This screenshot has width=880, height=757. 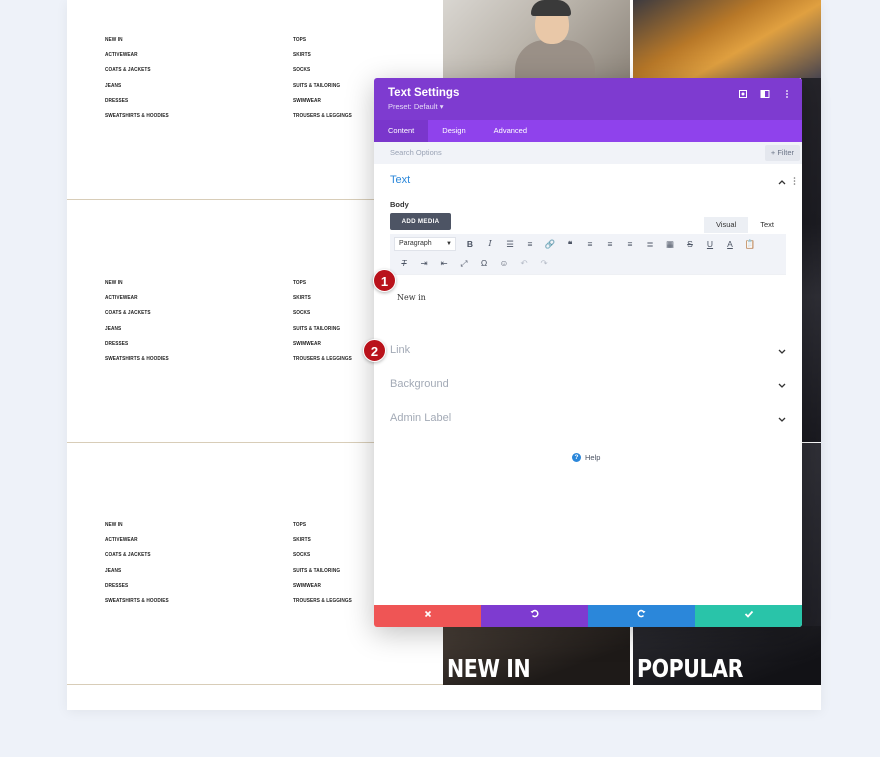 What do you see at coordinates (384, 280) in the screenshot?
I see `step-badge-1: 1` at bounding box center [384, 280].